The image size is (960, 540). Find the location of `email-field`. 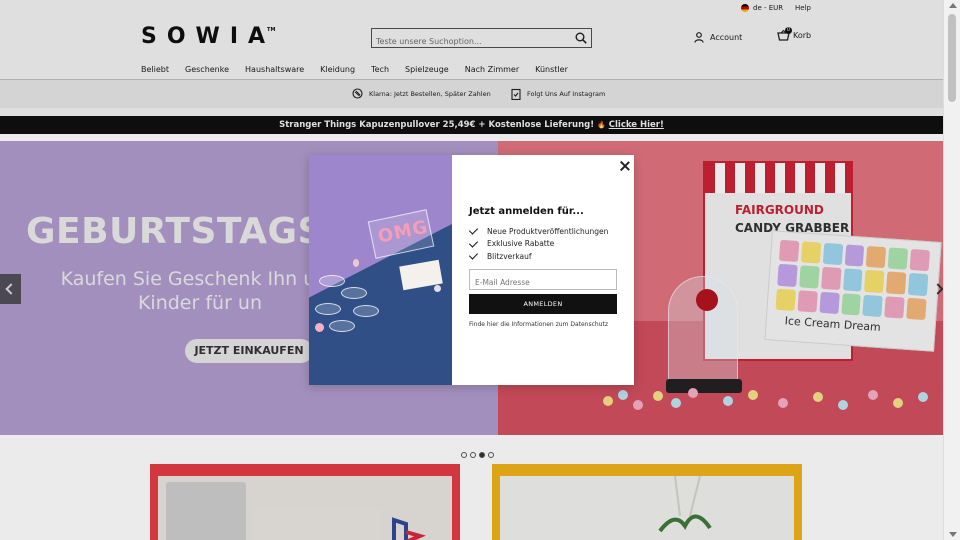

email-field is located at coordinates (543, 282).